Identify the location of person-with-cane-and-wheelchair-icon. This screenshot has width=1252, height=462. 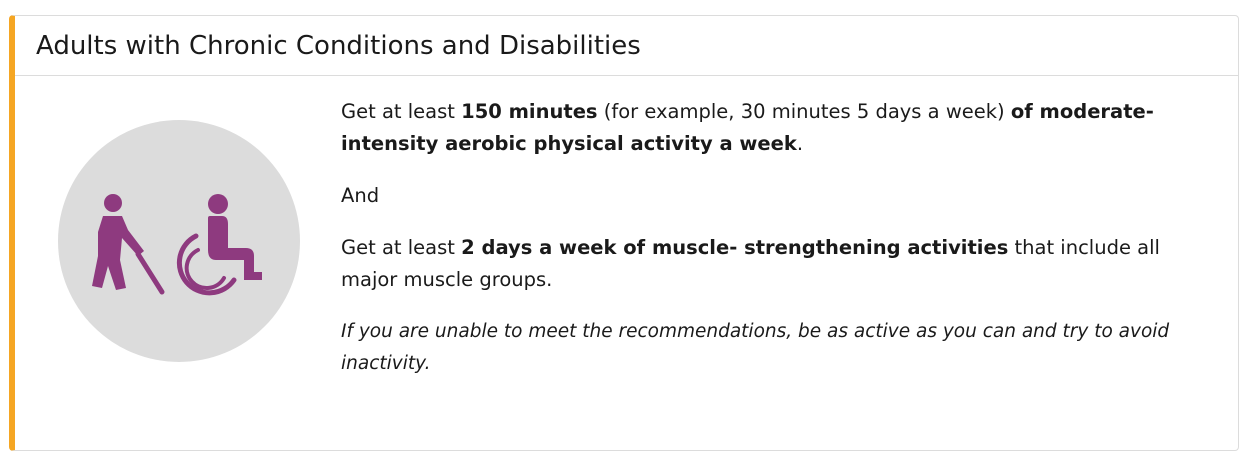
(179, 241).